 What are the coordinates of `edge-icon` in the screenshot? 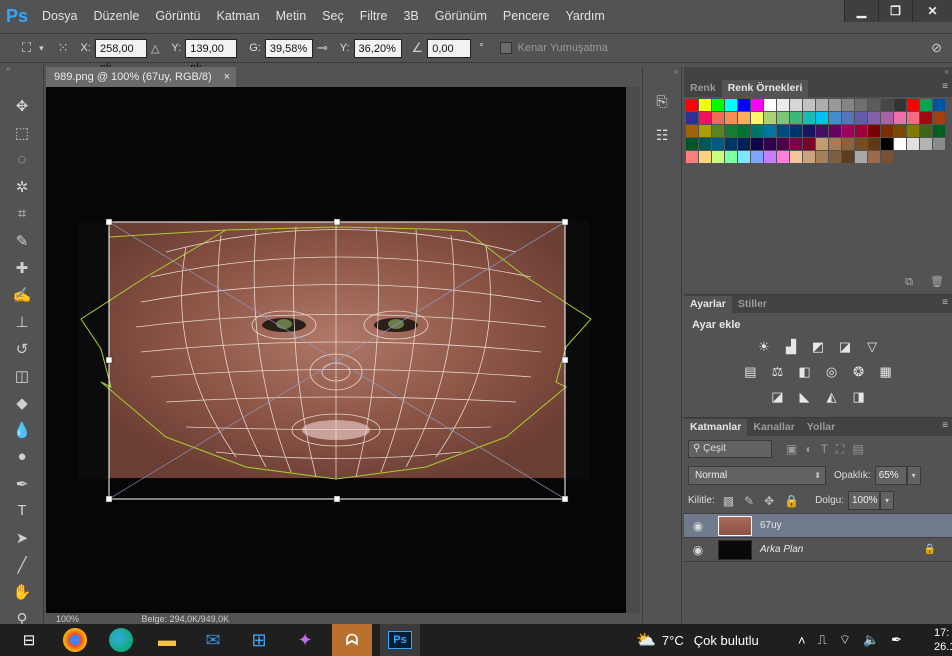 It's located at (121, 640).